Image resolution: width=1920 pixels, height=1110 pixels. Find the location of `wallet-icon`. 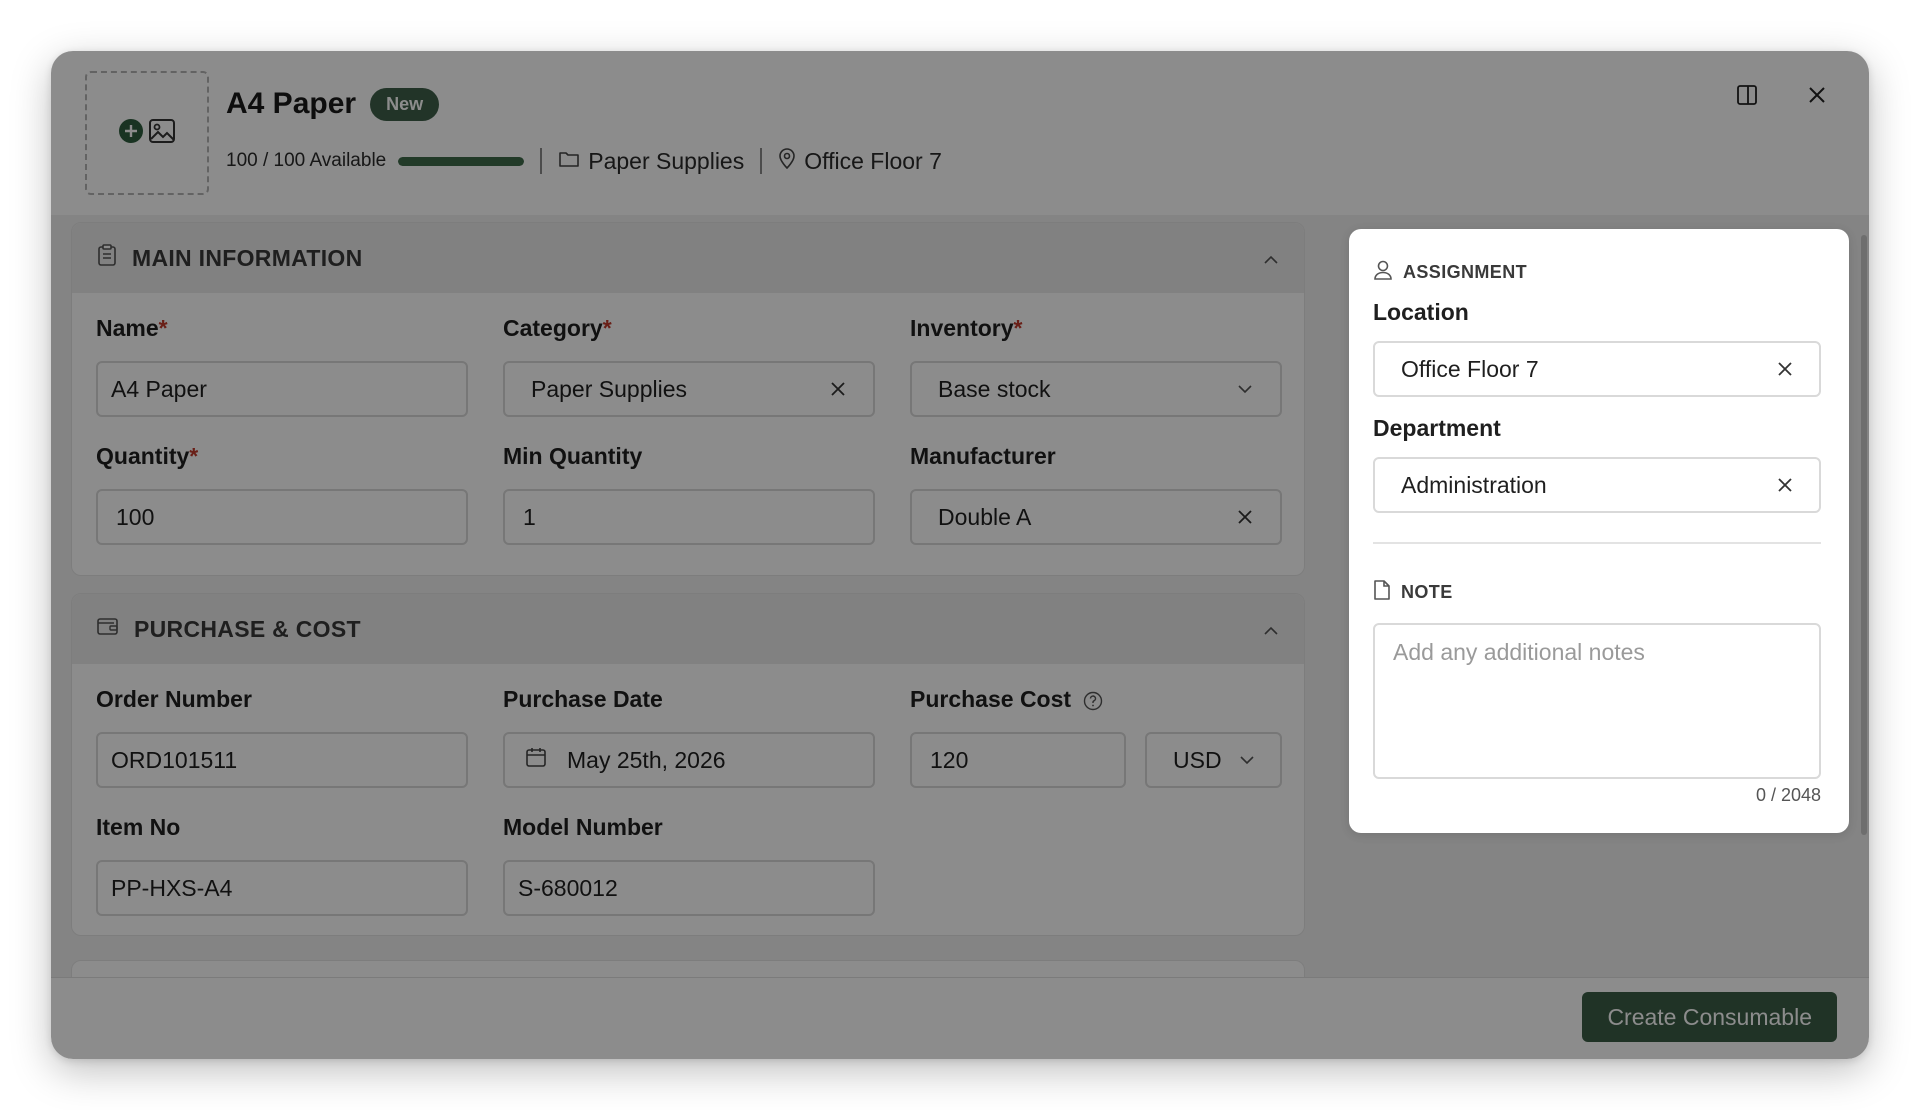

wallet-icon is located at coordinates (108, 629).